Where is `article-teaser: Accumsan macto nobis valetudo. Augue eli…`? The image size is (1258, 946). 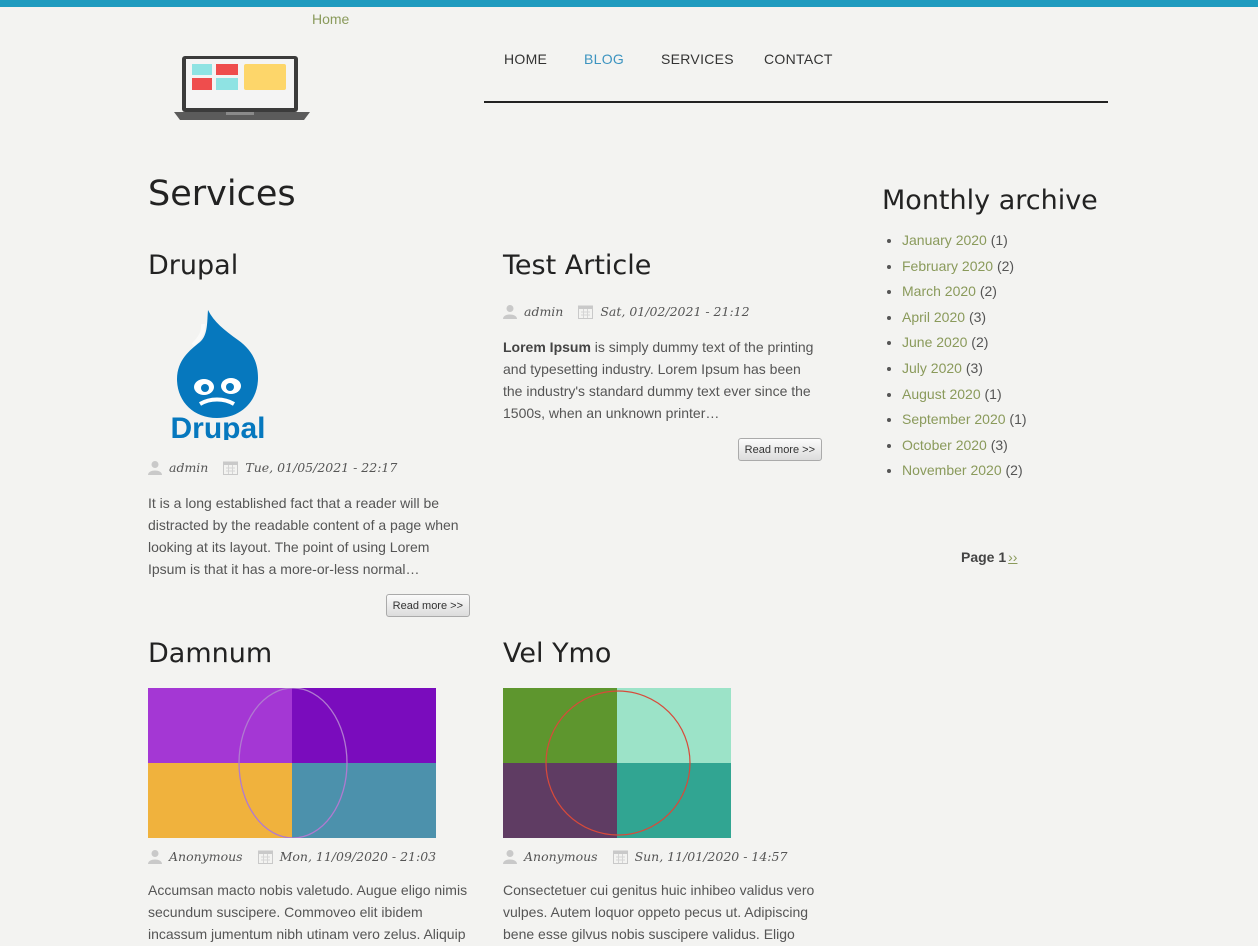 article-teaser: Accumsan macto nobis valetudo. Augue eli… is located at coordinates (308, 912).